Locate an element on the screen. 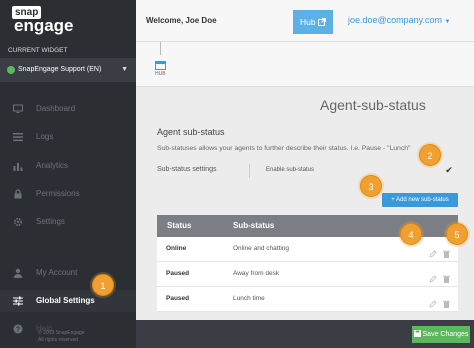  question-icon: ? is located at coordinates (18, 329).